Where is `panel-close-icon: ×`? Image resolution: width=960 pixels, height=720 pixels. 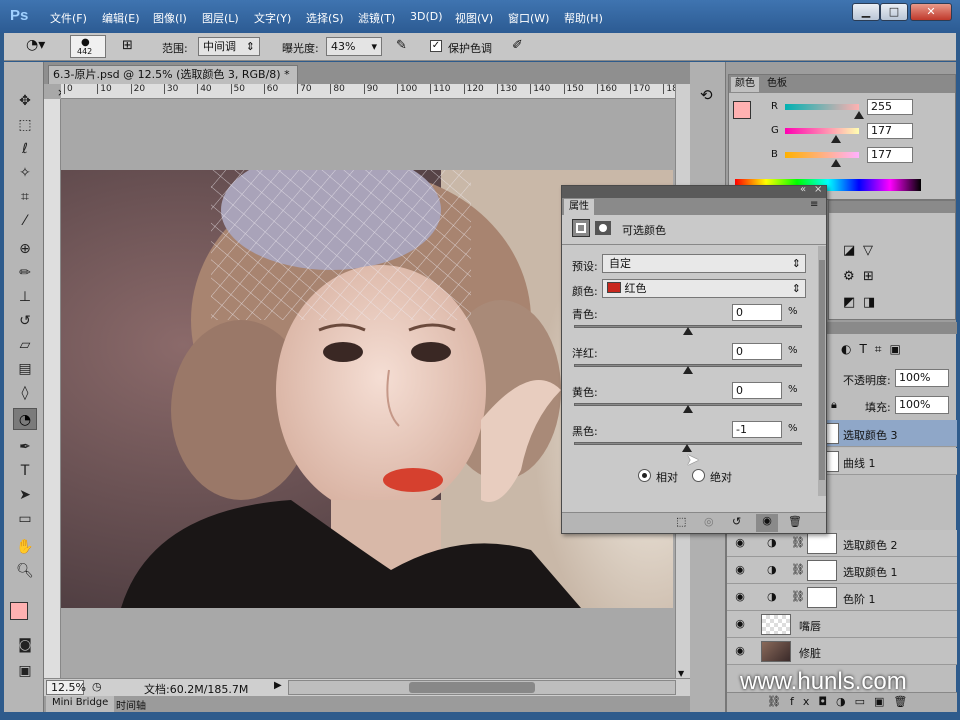
panel-close-icon: × is located at coordinates (818, 189).